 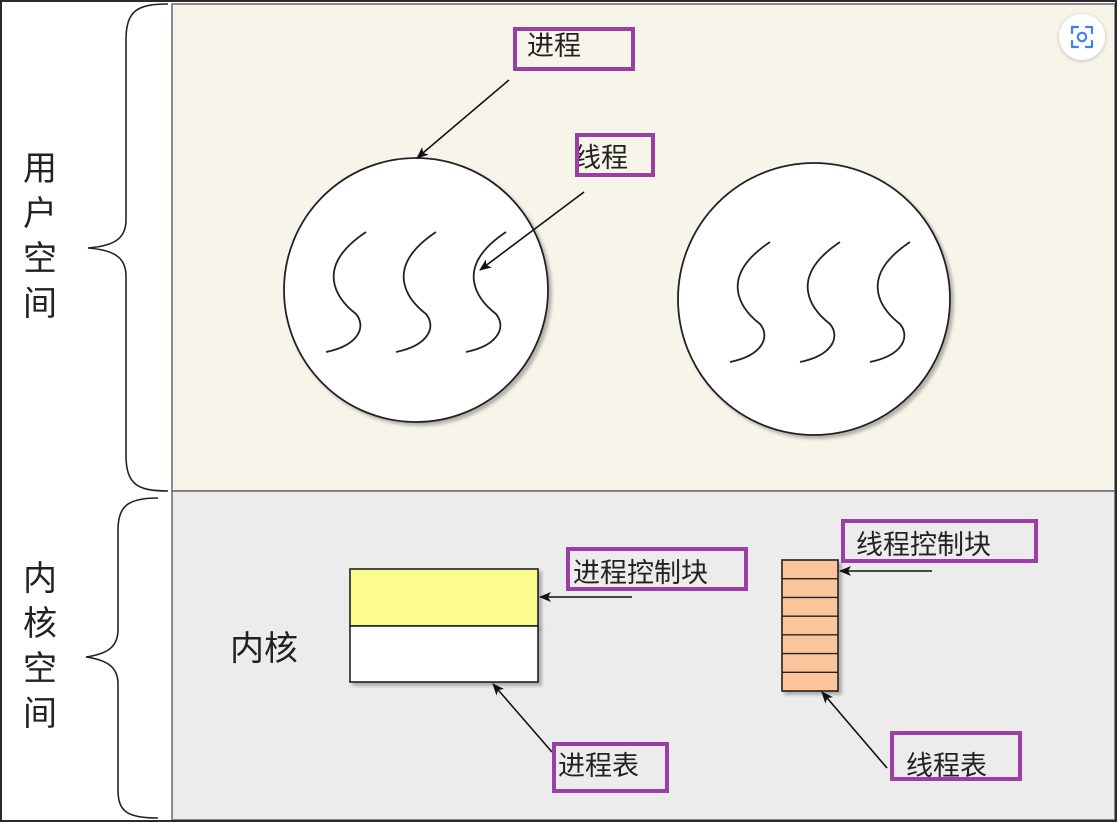 What do you see at coordinates (444, 654) in the screenshot?
I see `process-table-bottom-cell` at bounding box center [444, 654].